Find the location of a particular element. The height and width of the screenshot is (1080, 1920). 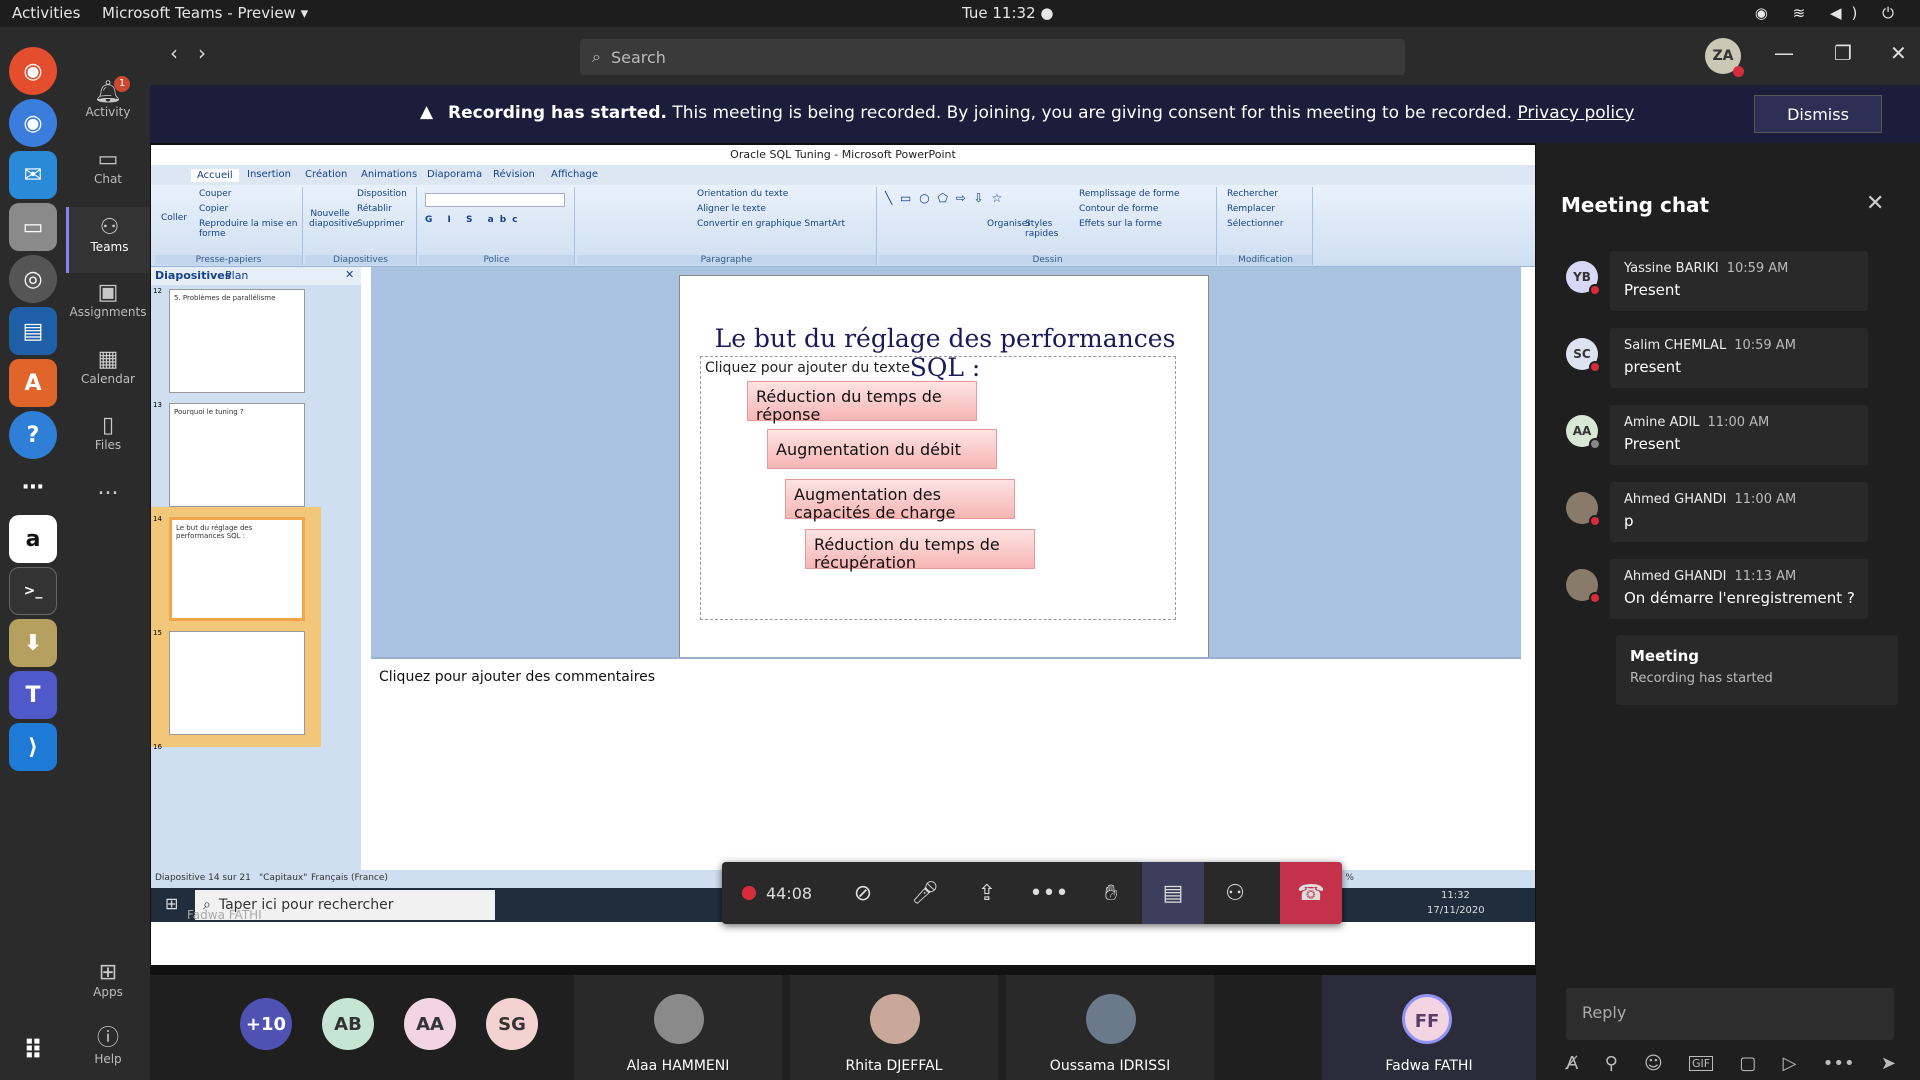

chrome-icon: ◉ is located at coordinates (33, 71).